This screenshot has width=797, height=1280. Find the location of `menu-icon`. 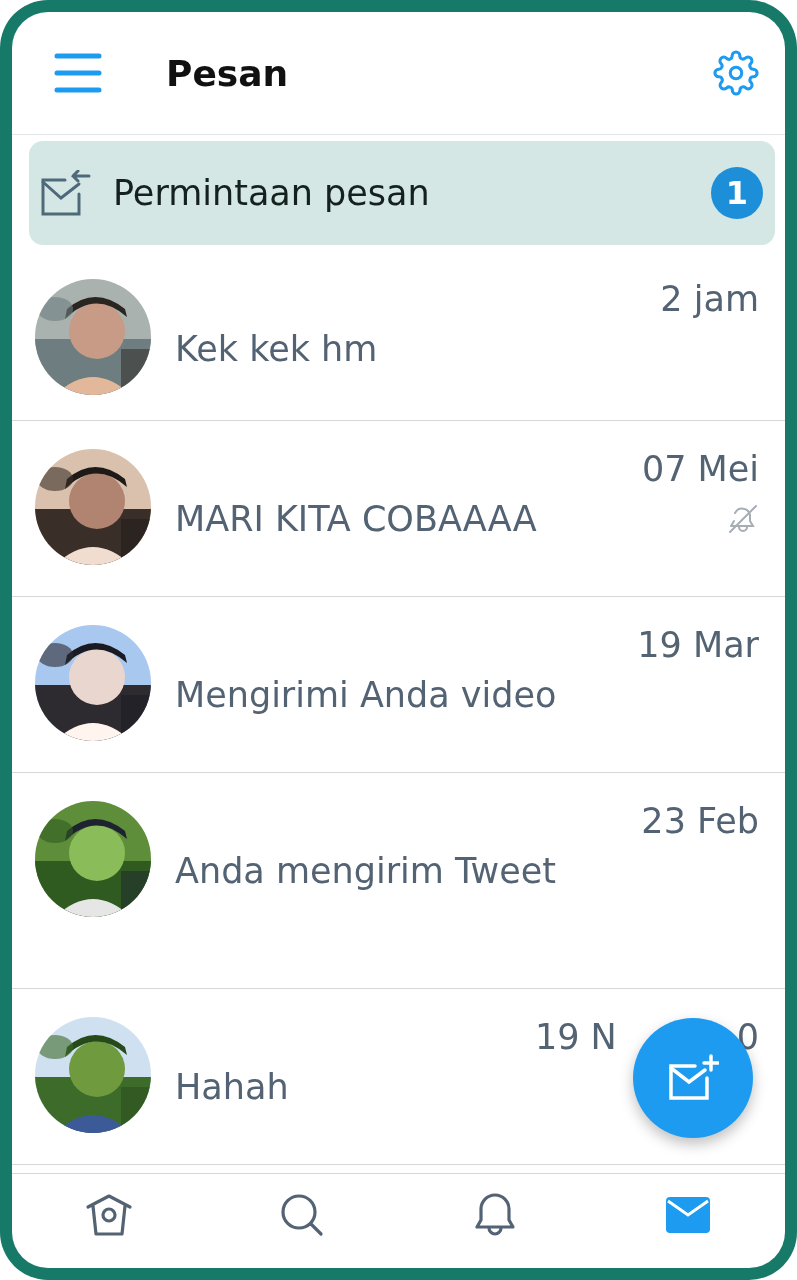

menu-icon is located at coordinates (78, 73).